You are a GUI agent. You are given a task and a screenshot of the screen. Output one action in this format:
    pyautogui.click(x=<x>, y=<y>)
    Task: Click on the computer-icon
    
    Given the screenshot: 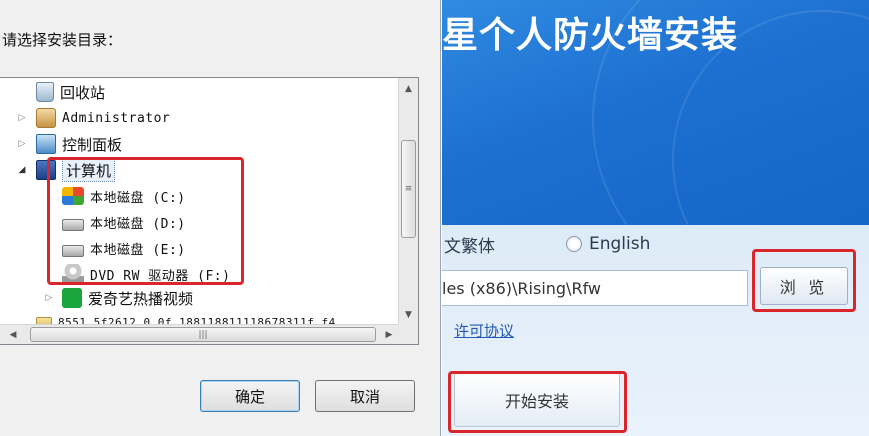 What is the action you would take?
    pyautogui.click(x=46, y=170)
    